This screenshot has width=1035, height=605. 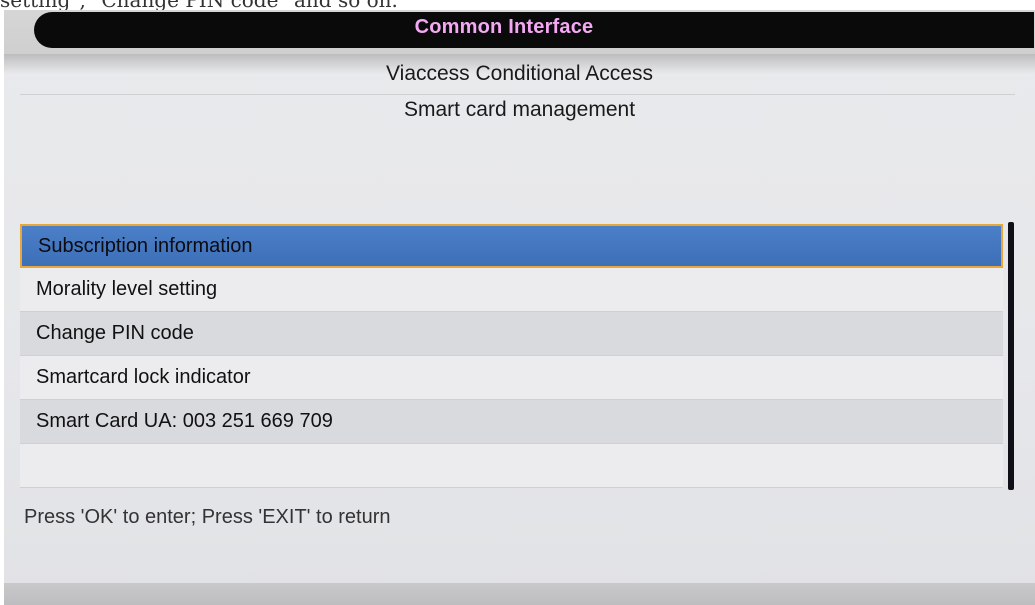 What do you see at coordinates (519, 109) in the screenshot?
I see `page-subtitle: Smart card management` at bounding box center [519, 109].